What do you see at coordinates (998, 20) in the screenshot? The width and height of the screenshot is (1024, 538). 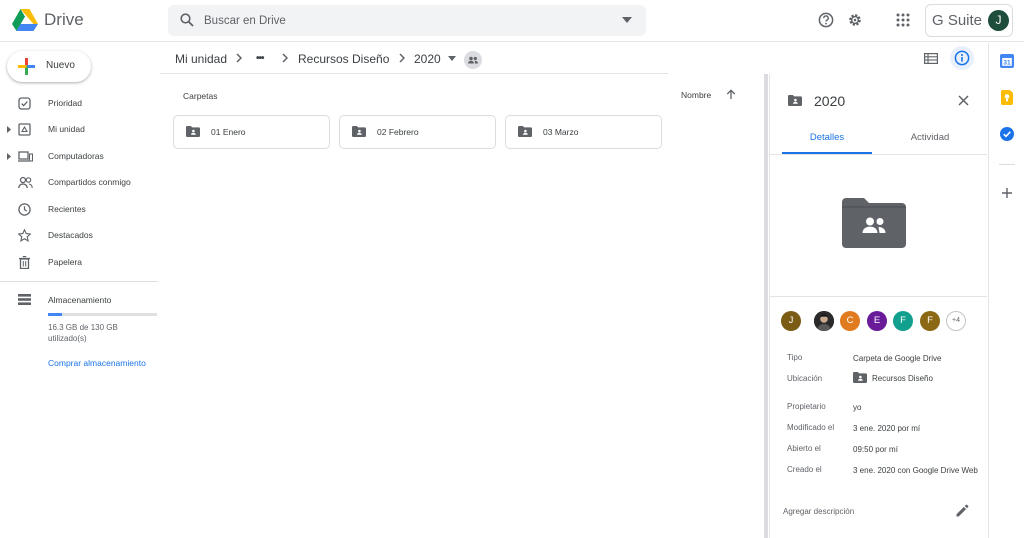 I see `account-avatar: J` at bounding box center [998, 20].